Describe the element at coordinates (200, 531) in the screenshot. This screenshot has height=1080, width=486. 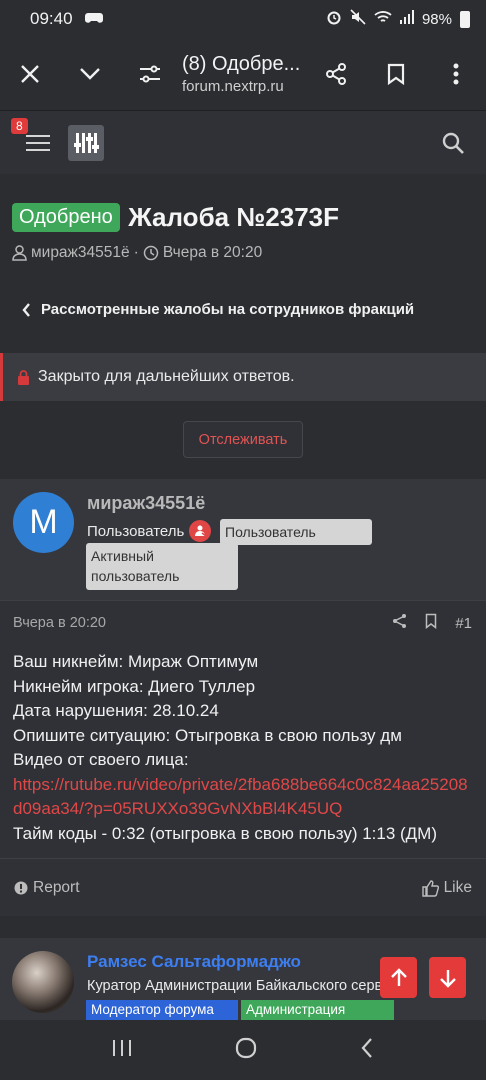
I see `role-icon` at that location.